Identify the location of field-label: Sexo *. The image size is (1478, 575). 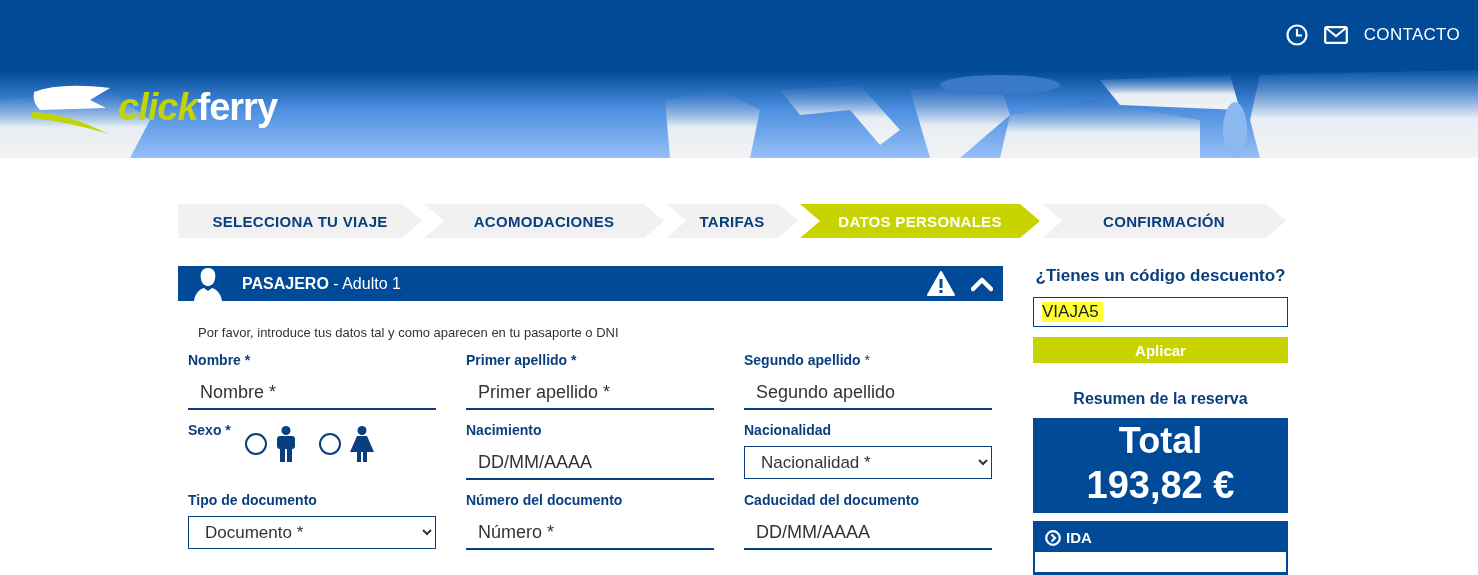
(209, 430).